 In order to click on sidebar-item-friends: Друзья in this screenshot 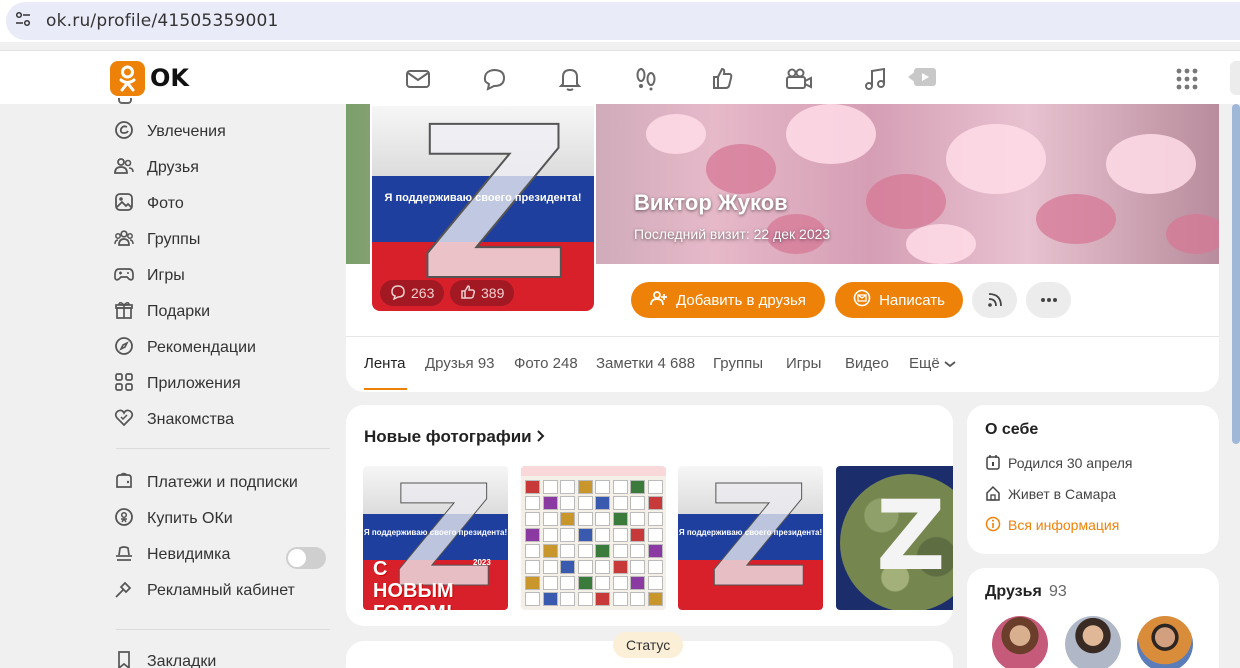, I will do `click(156, 168)`.